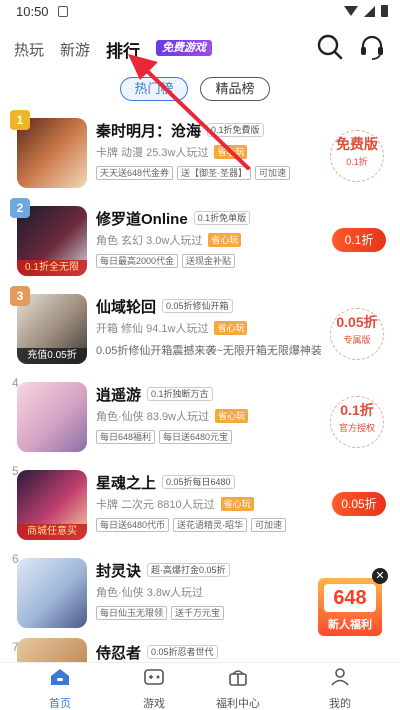 The image size is (400, 710). Describe the element at coordinates (152, 329) in the screenshot. I see `game-meta: 开箱 修仙 94.1w人玩过` at that location.